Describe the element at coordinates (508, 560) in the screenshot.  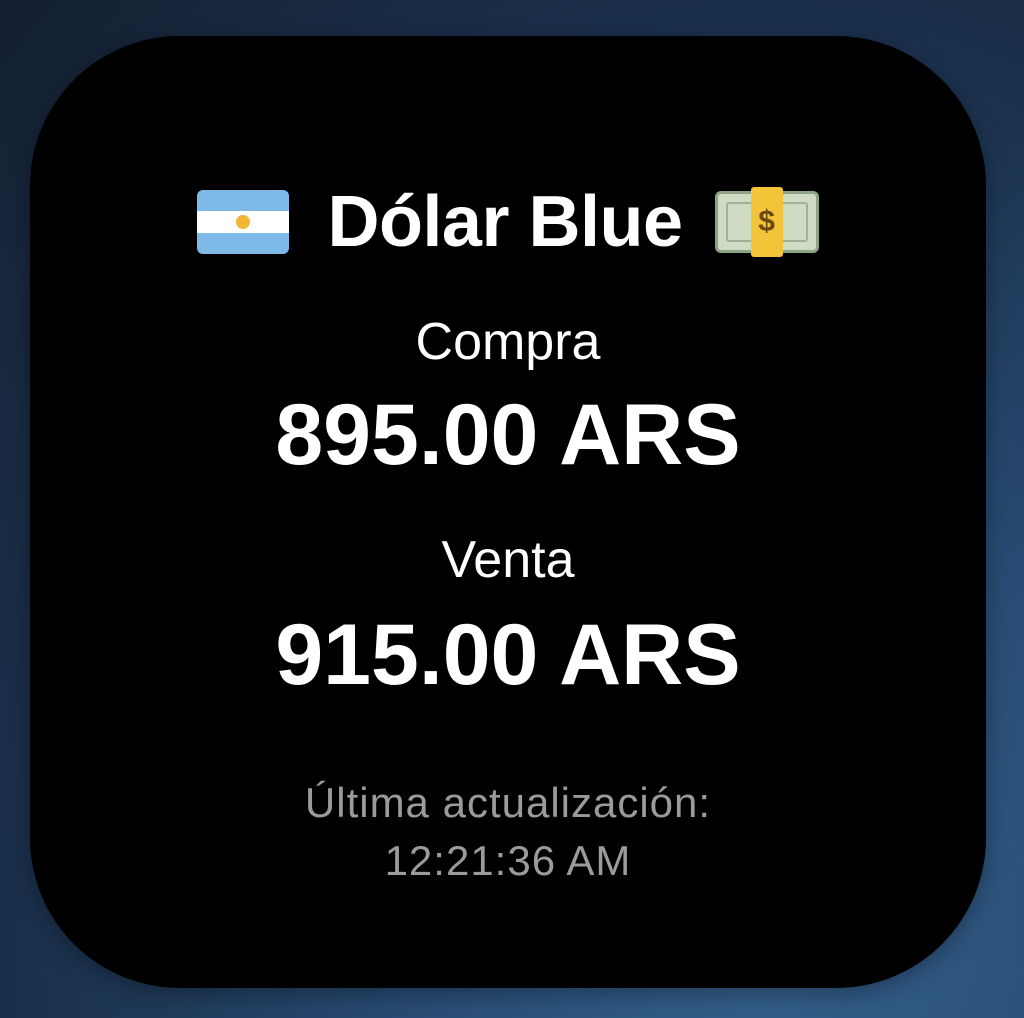
I see `venta-label: Venta` at that location.